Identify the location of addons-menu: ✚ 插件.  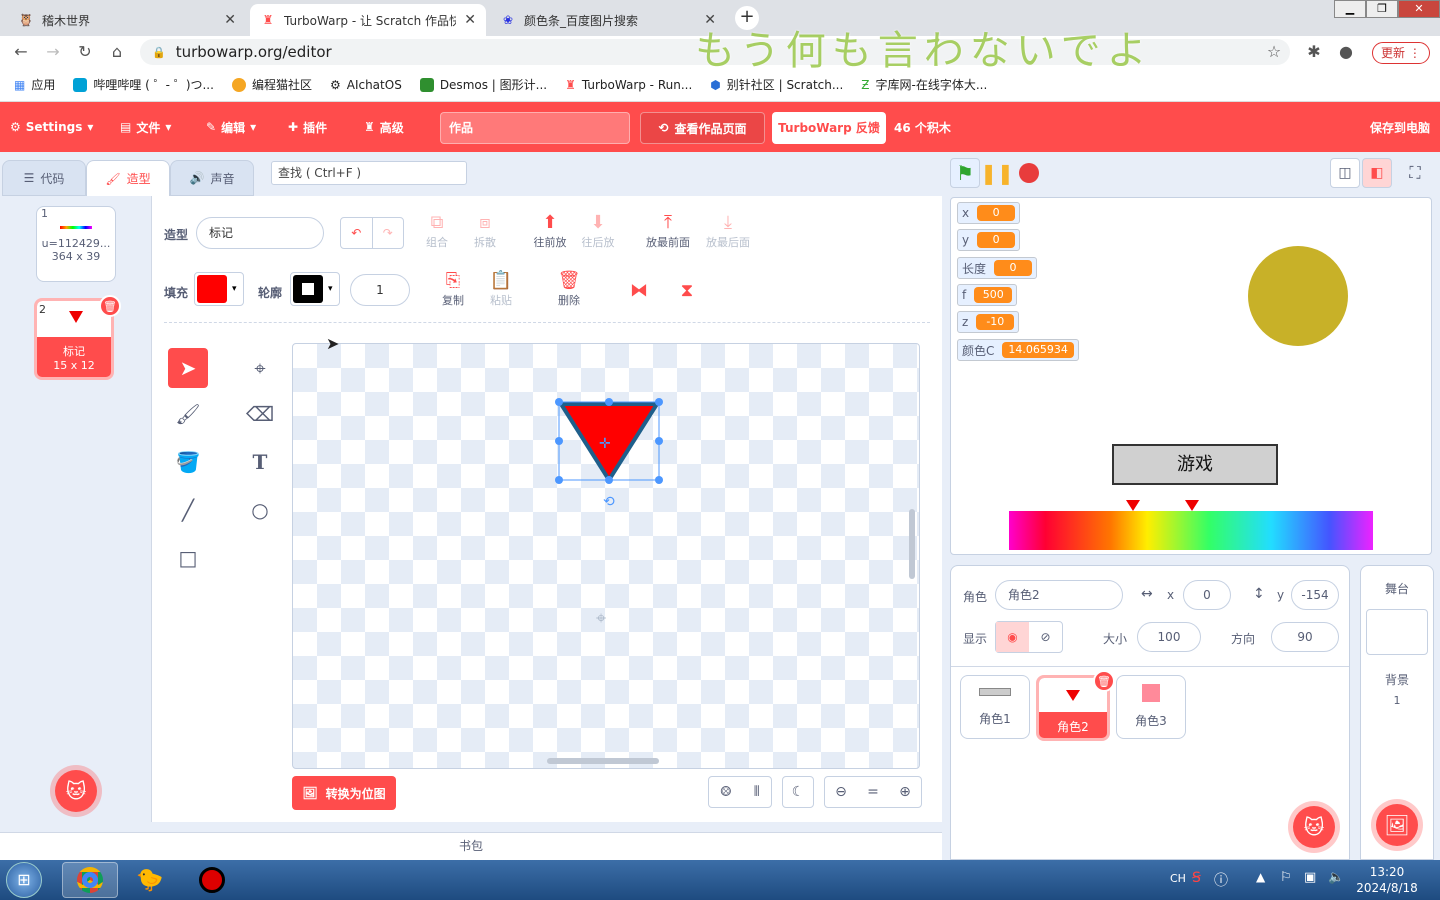
(307, 127).